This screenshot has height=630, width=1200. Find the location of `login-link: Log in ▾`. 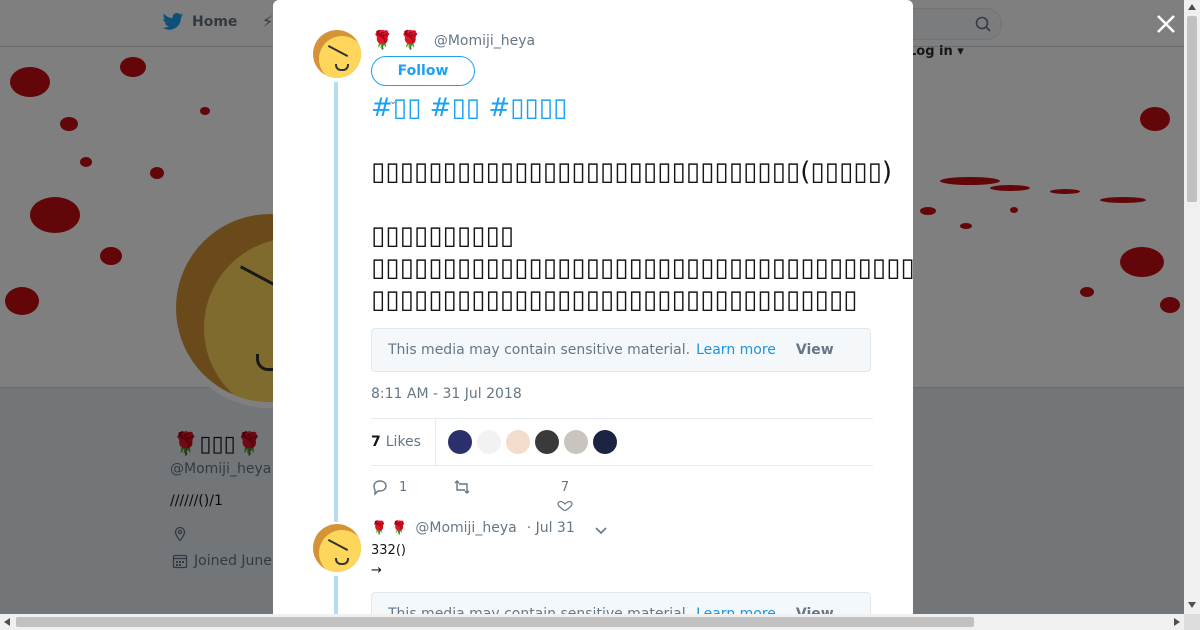

login-link: Log in ▾ is located at coordinates (936, 51).